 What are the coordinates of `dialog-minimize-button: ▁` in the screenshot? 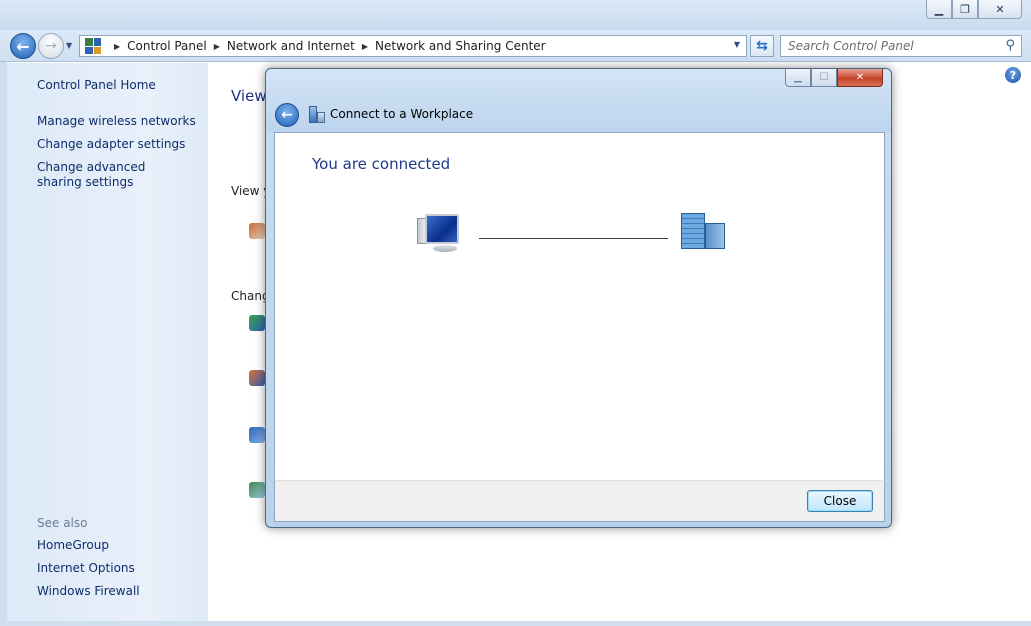 It's located at (798, 78).